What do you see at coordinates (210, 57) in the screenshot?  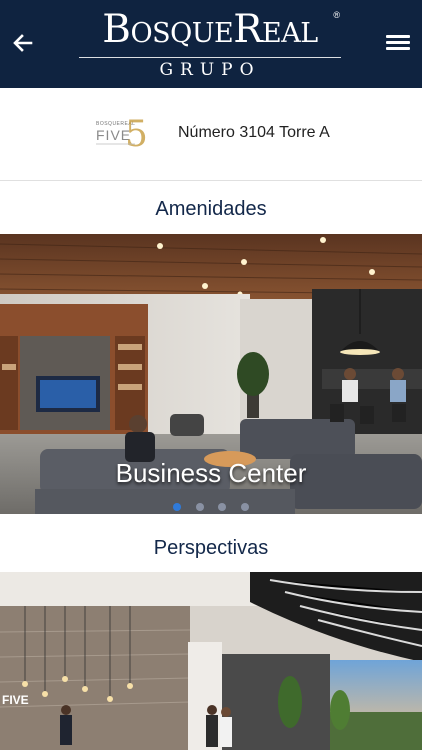 I see `logo-divider` at bounding box center [210, 57].